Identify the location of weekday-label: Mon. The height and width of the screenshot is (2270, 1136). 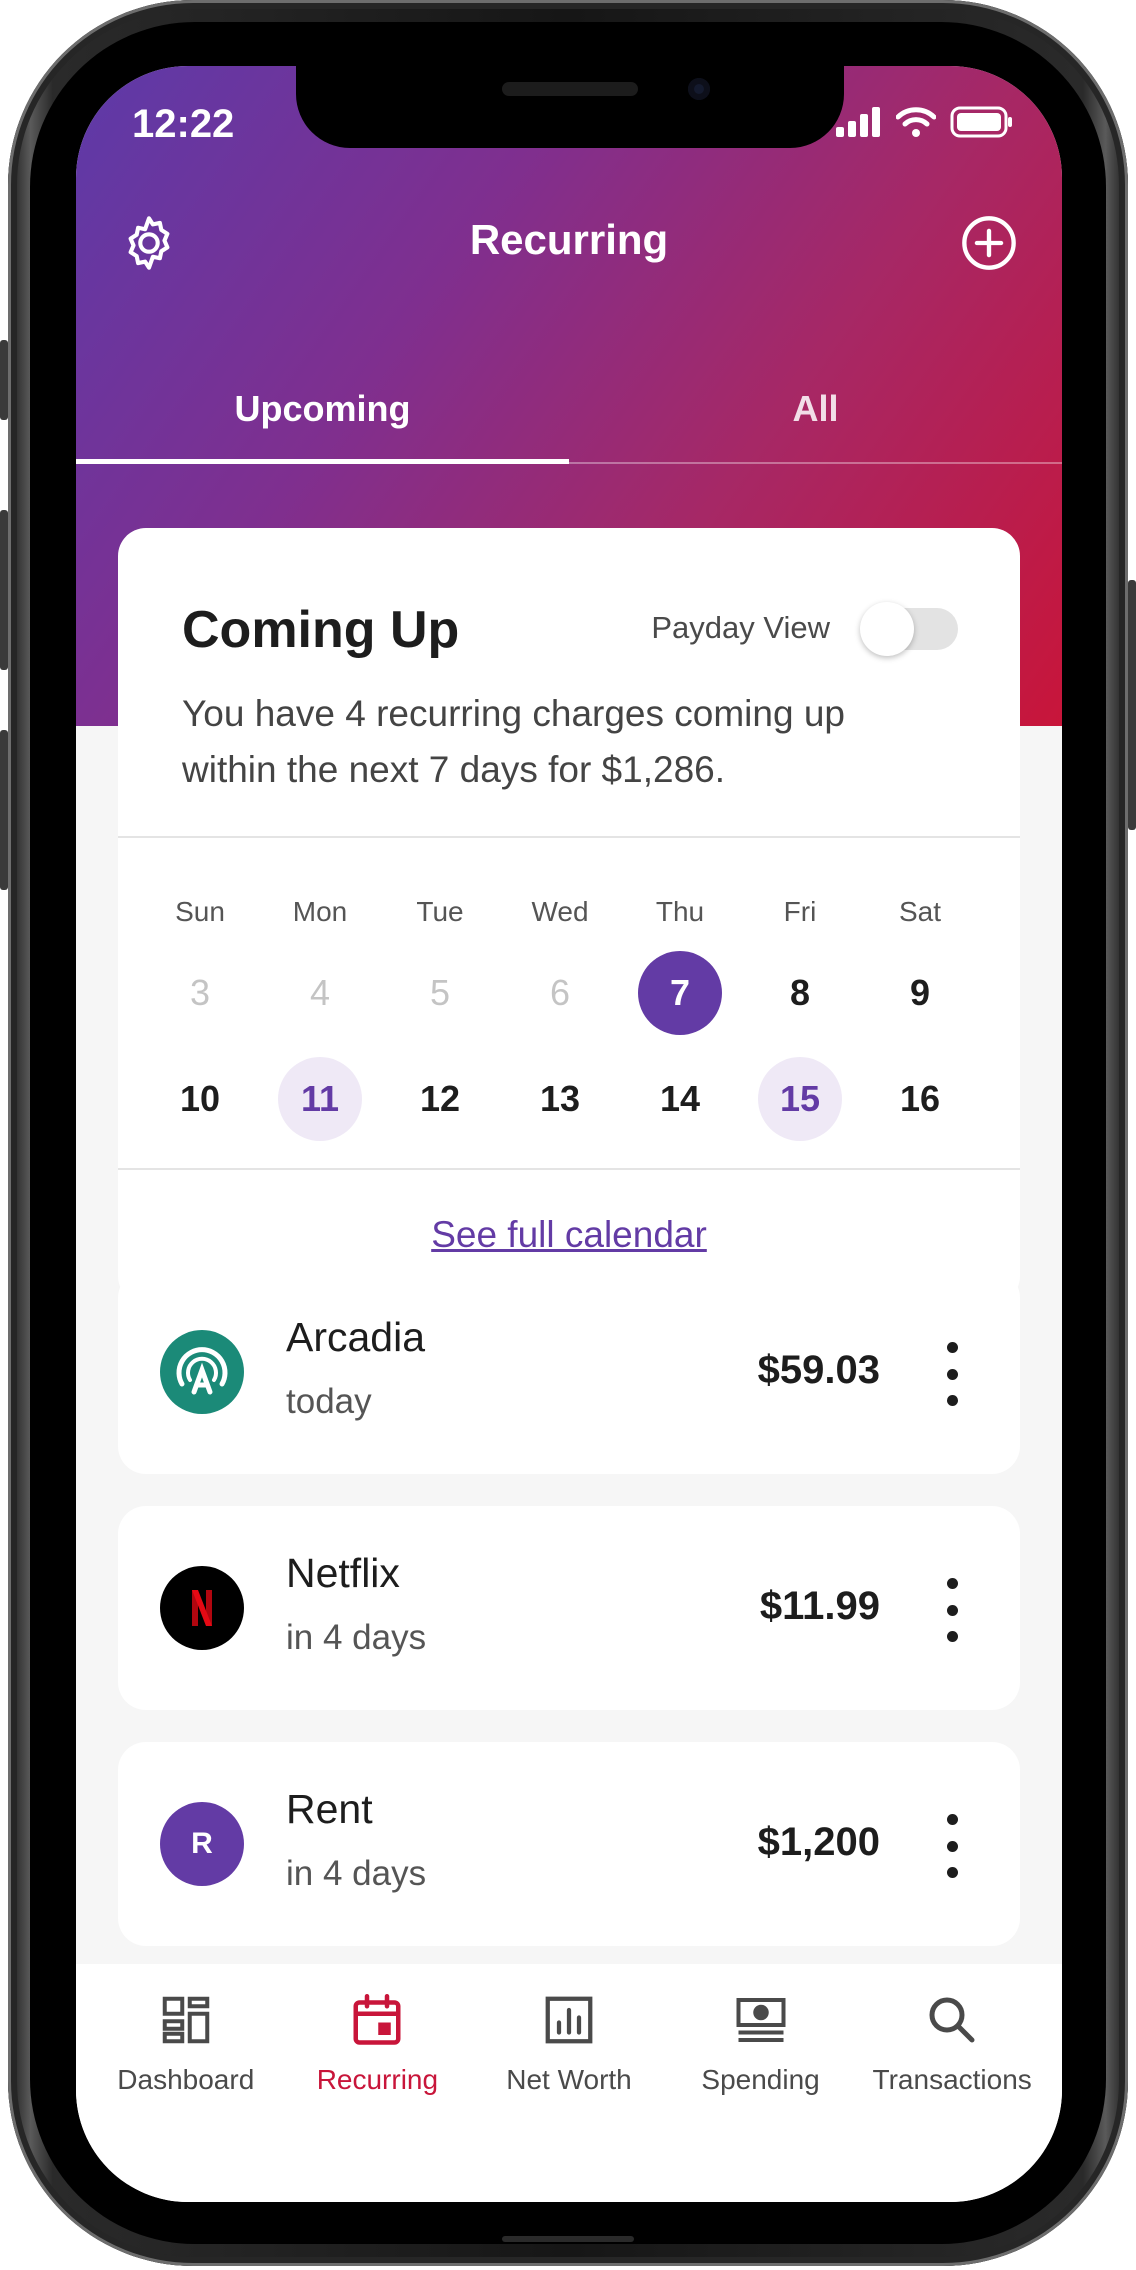
(320, 911).